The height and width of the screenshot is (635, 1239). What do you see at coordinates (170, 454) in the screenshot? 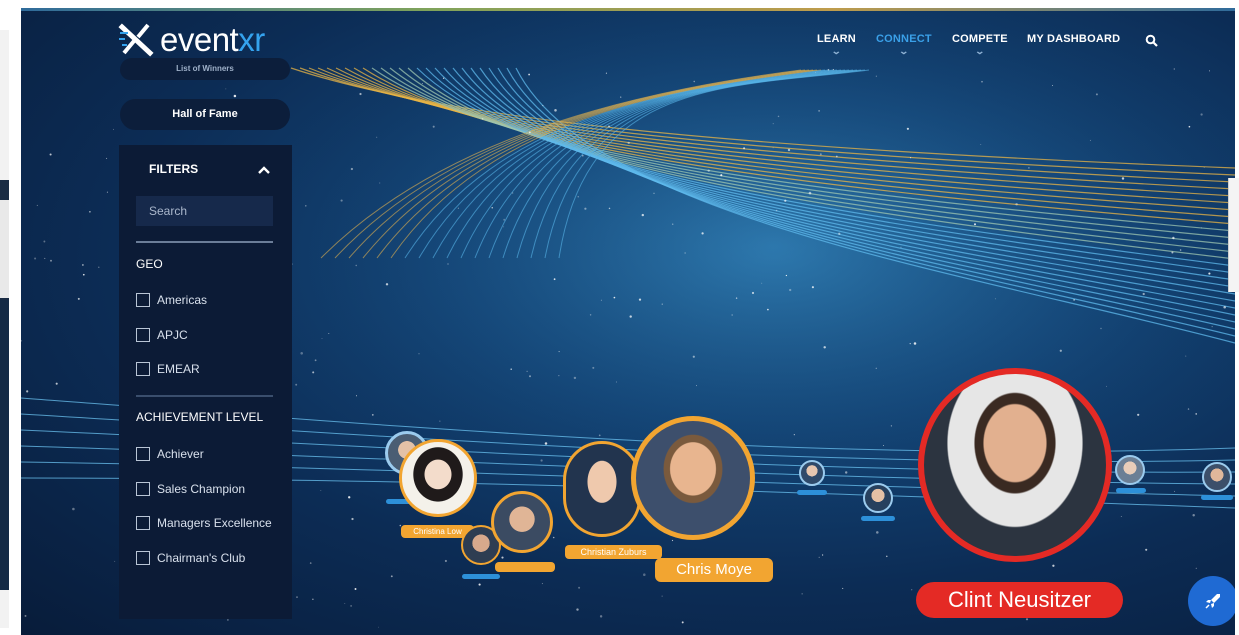
I see `achievement-option-achiever: Achiever` at bounding box center [170, 454].